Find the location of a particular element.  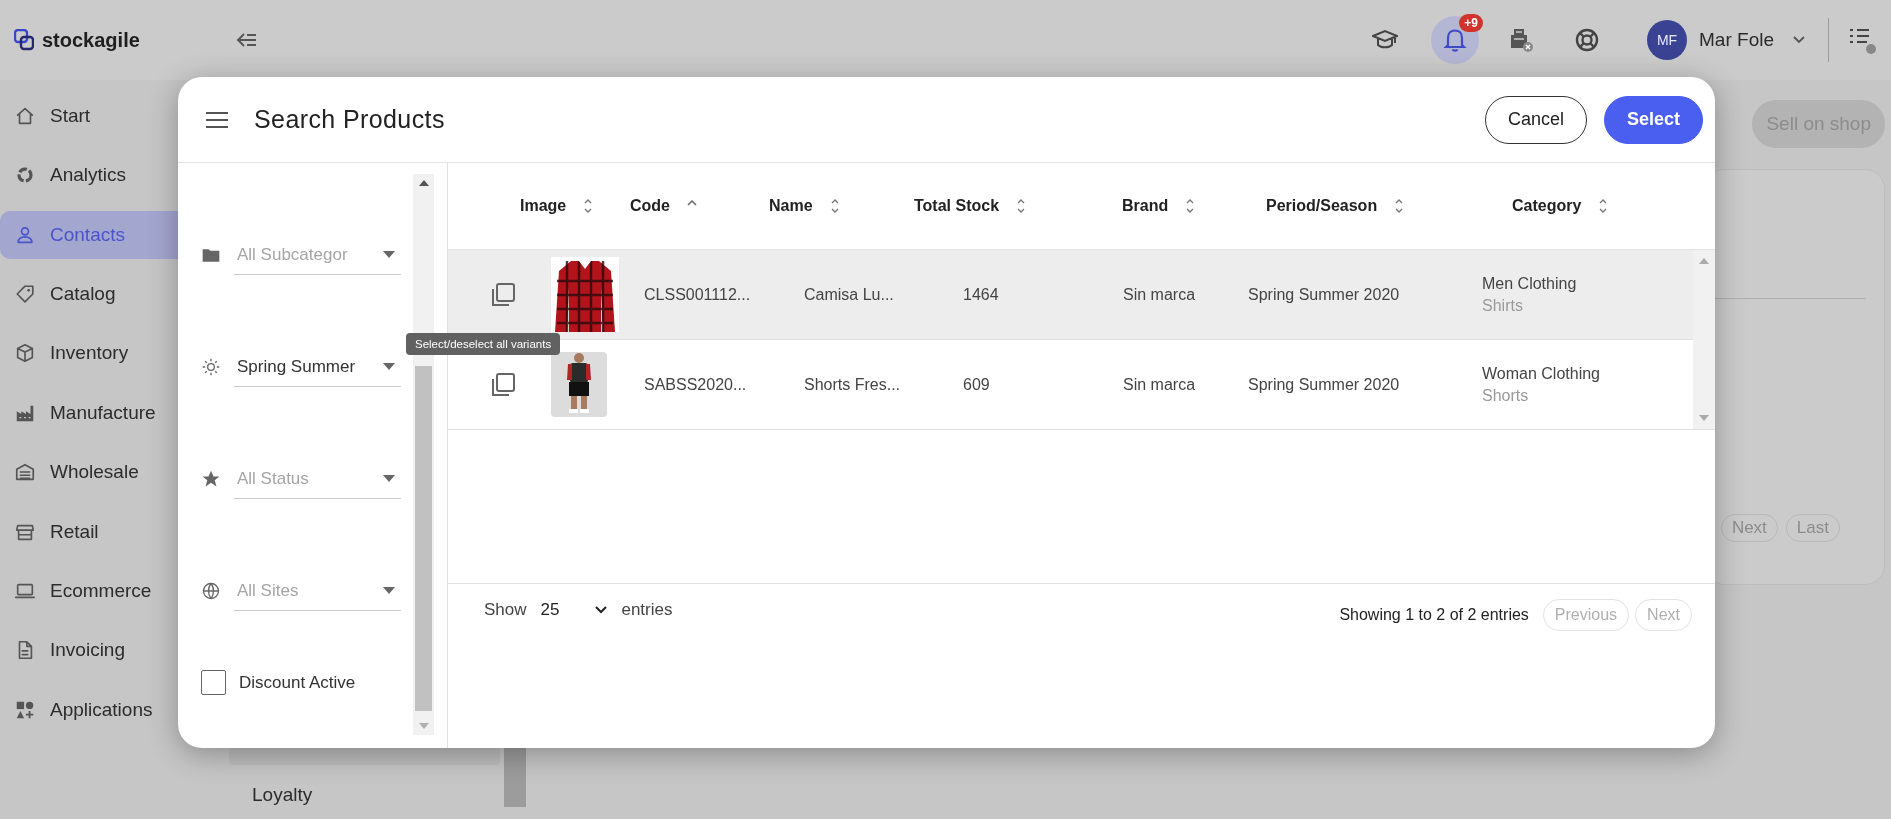

entries-info: Showing 1 to 2 of 2 entries is located at coordinates (1434, 615).